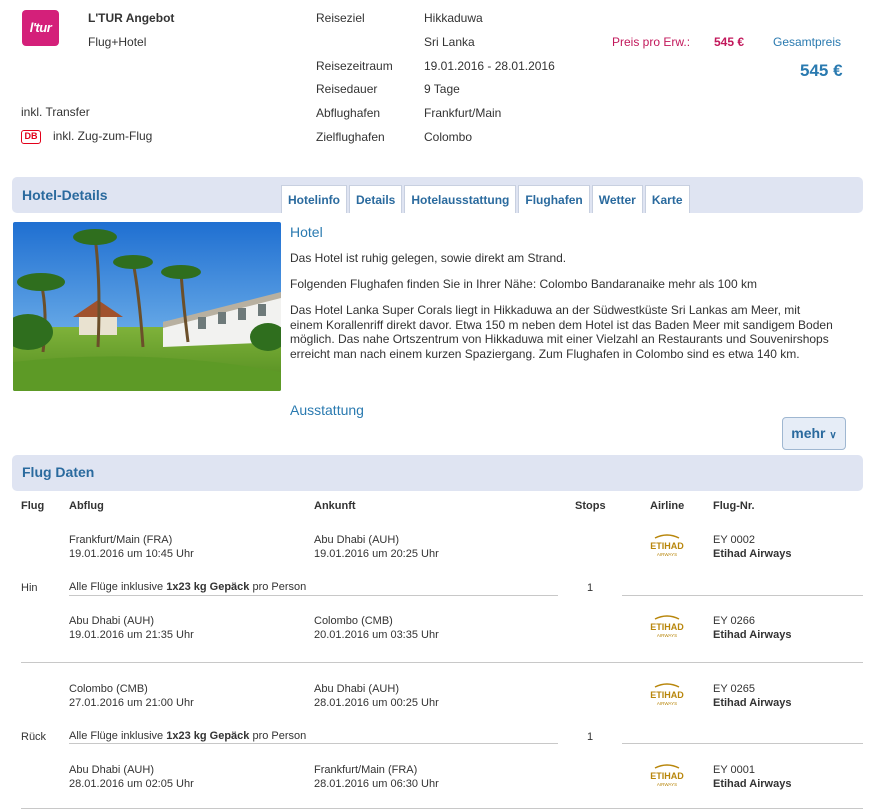 The image size is (872, 810). I want to click on offer-brand: L'TUR Angebot, so click(131, 18).